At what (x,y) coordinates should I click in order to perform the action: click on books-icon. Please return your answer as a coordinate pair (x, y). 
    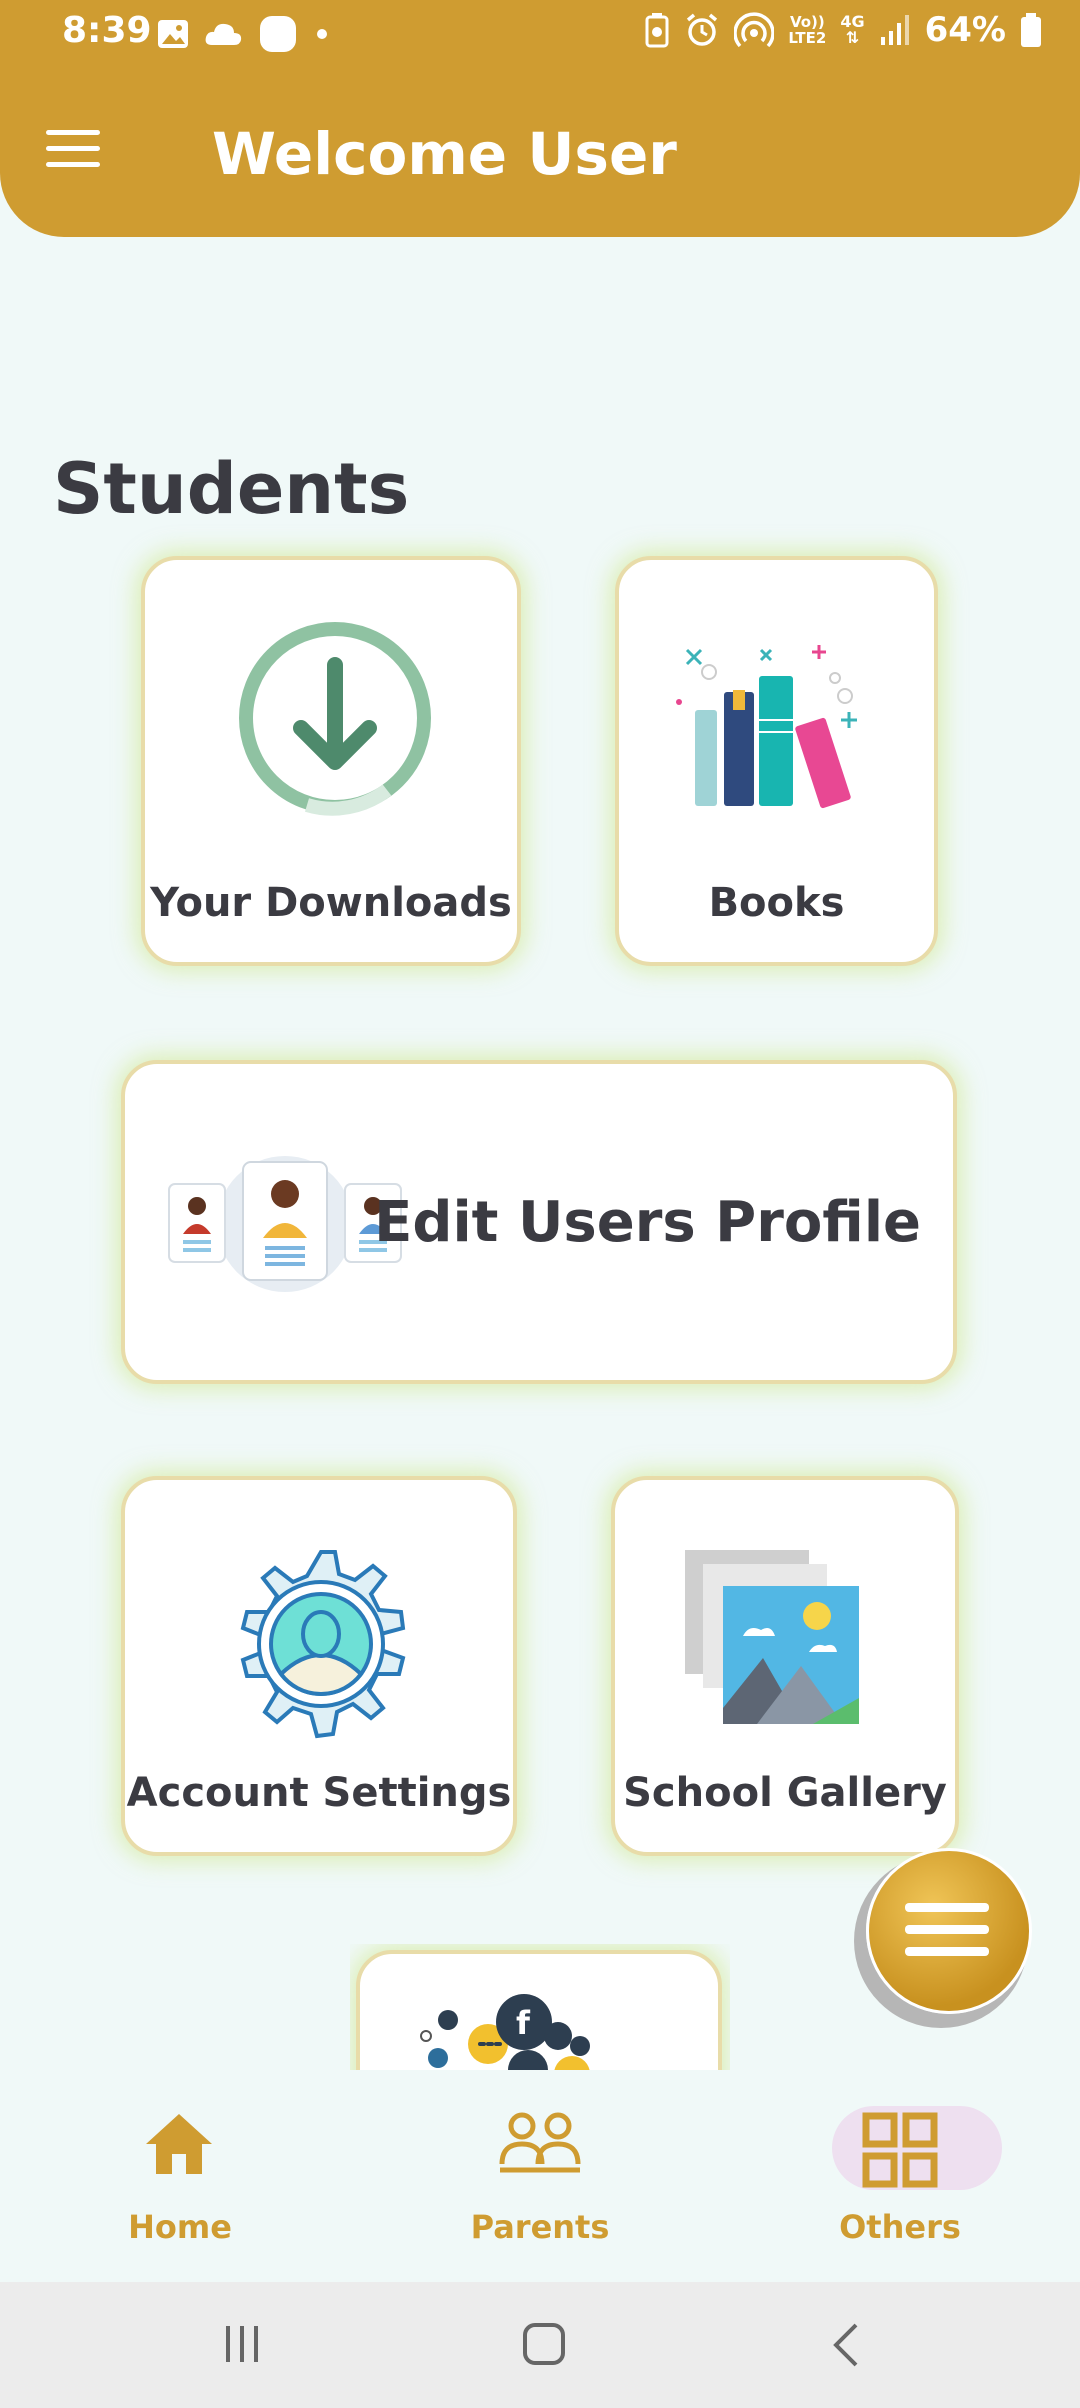
    Looking at the image, I should click on (766, 727).